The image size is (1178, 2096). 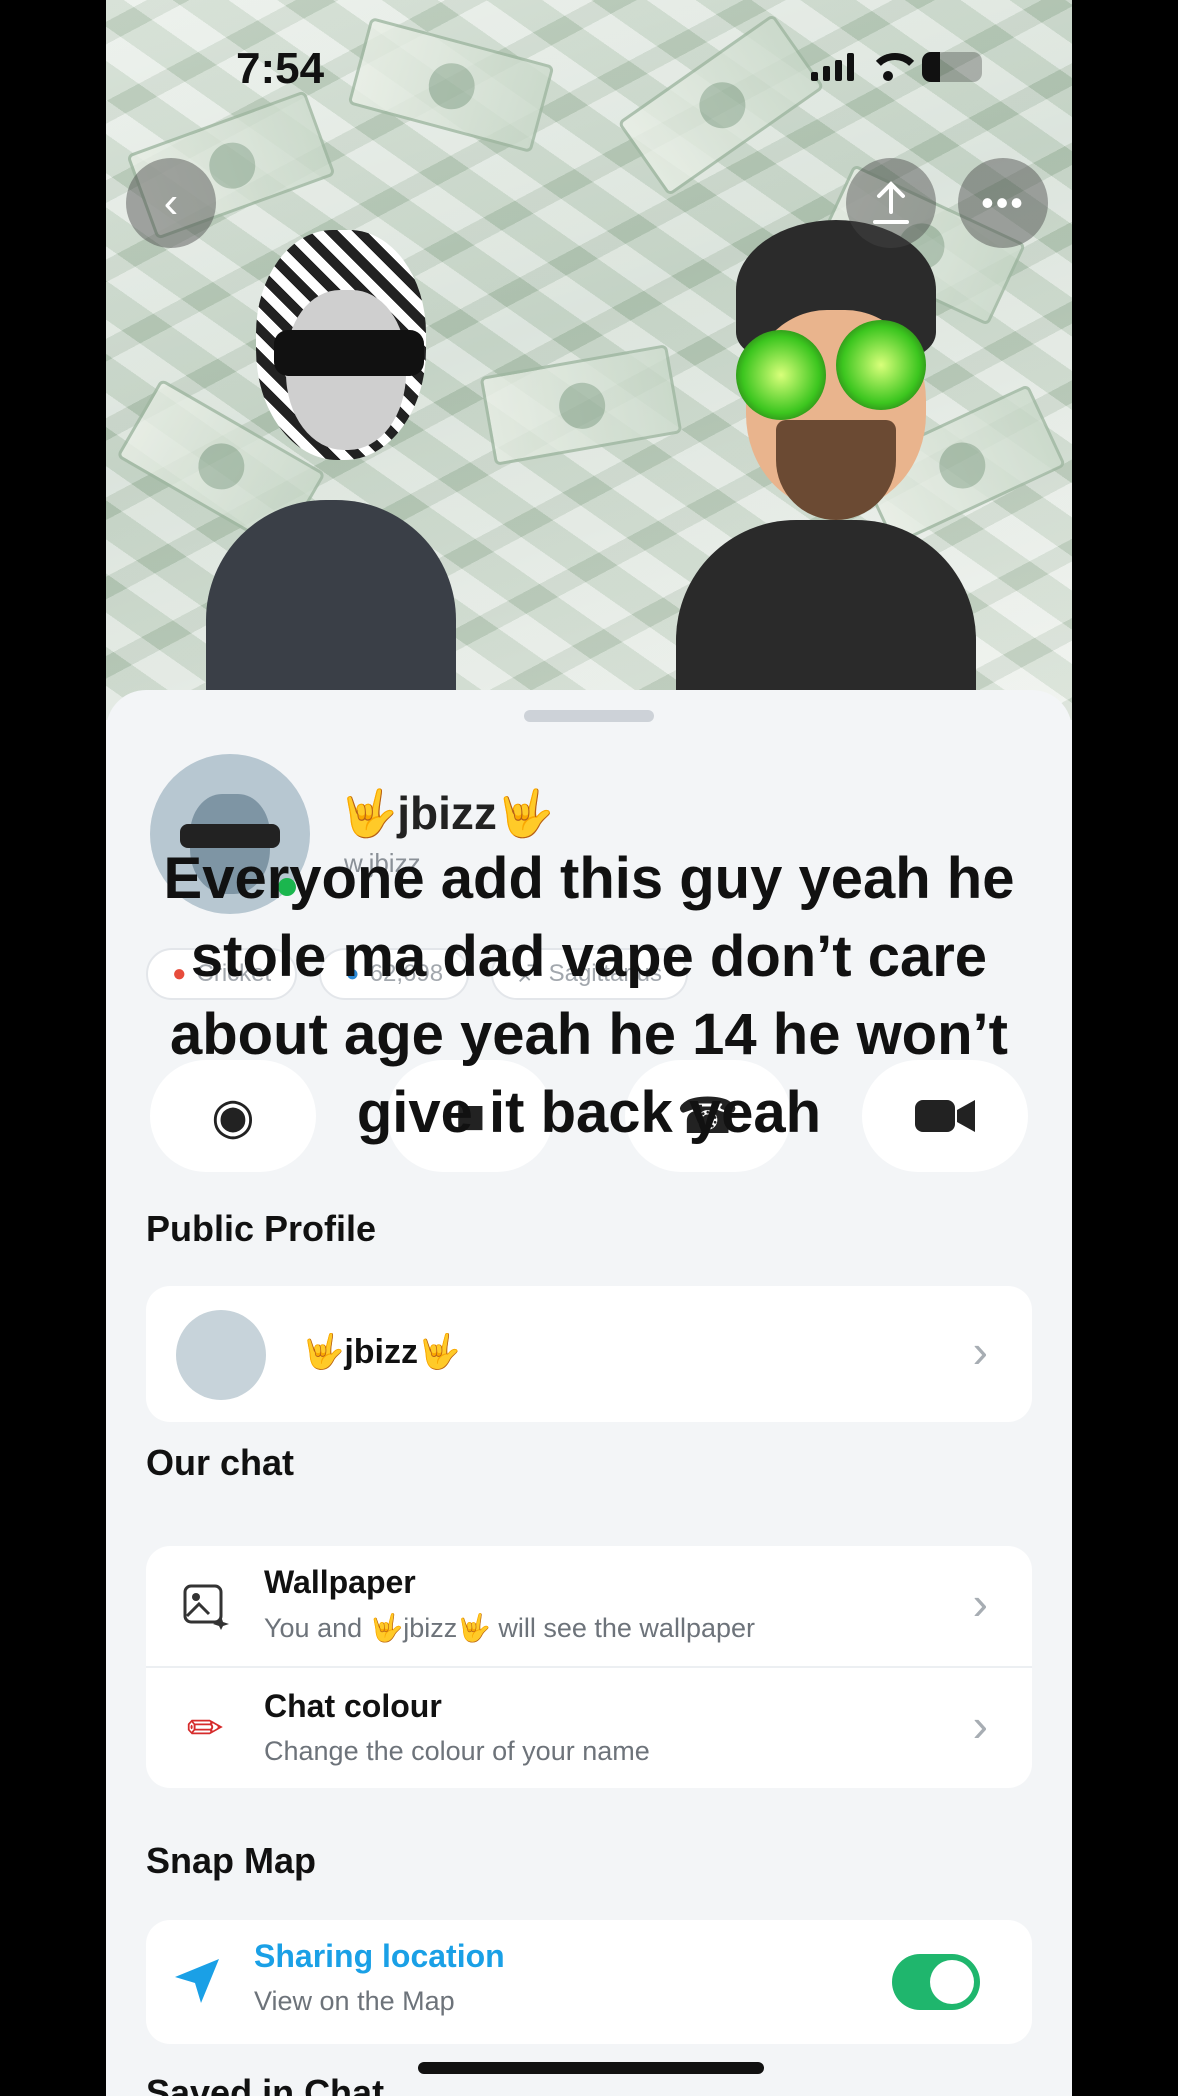 What do you see at coordinates (265, 2084) in the screenshot?
I see `saved-in-chat-title: Saved in Chat` at bounding box center [265, 2084].